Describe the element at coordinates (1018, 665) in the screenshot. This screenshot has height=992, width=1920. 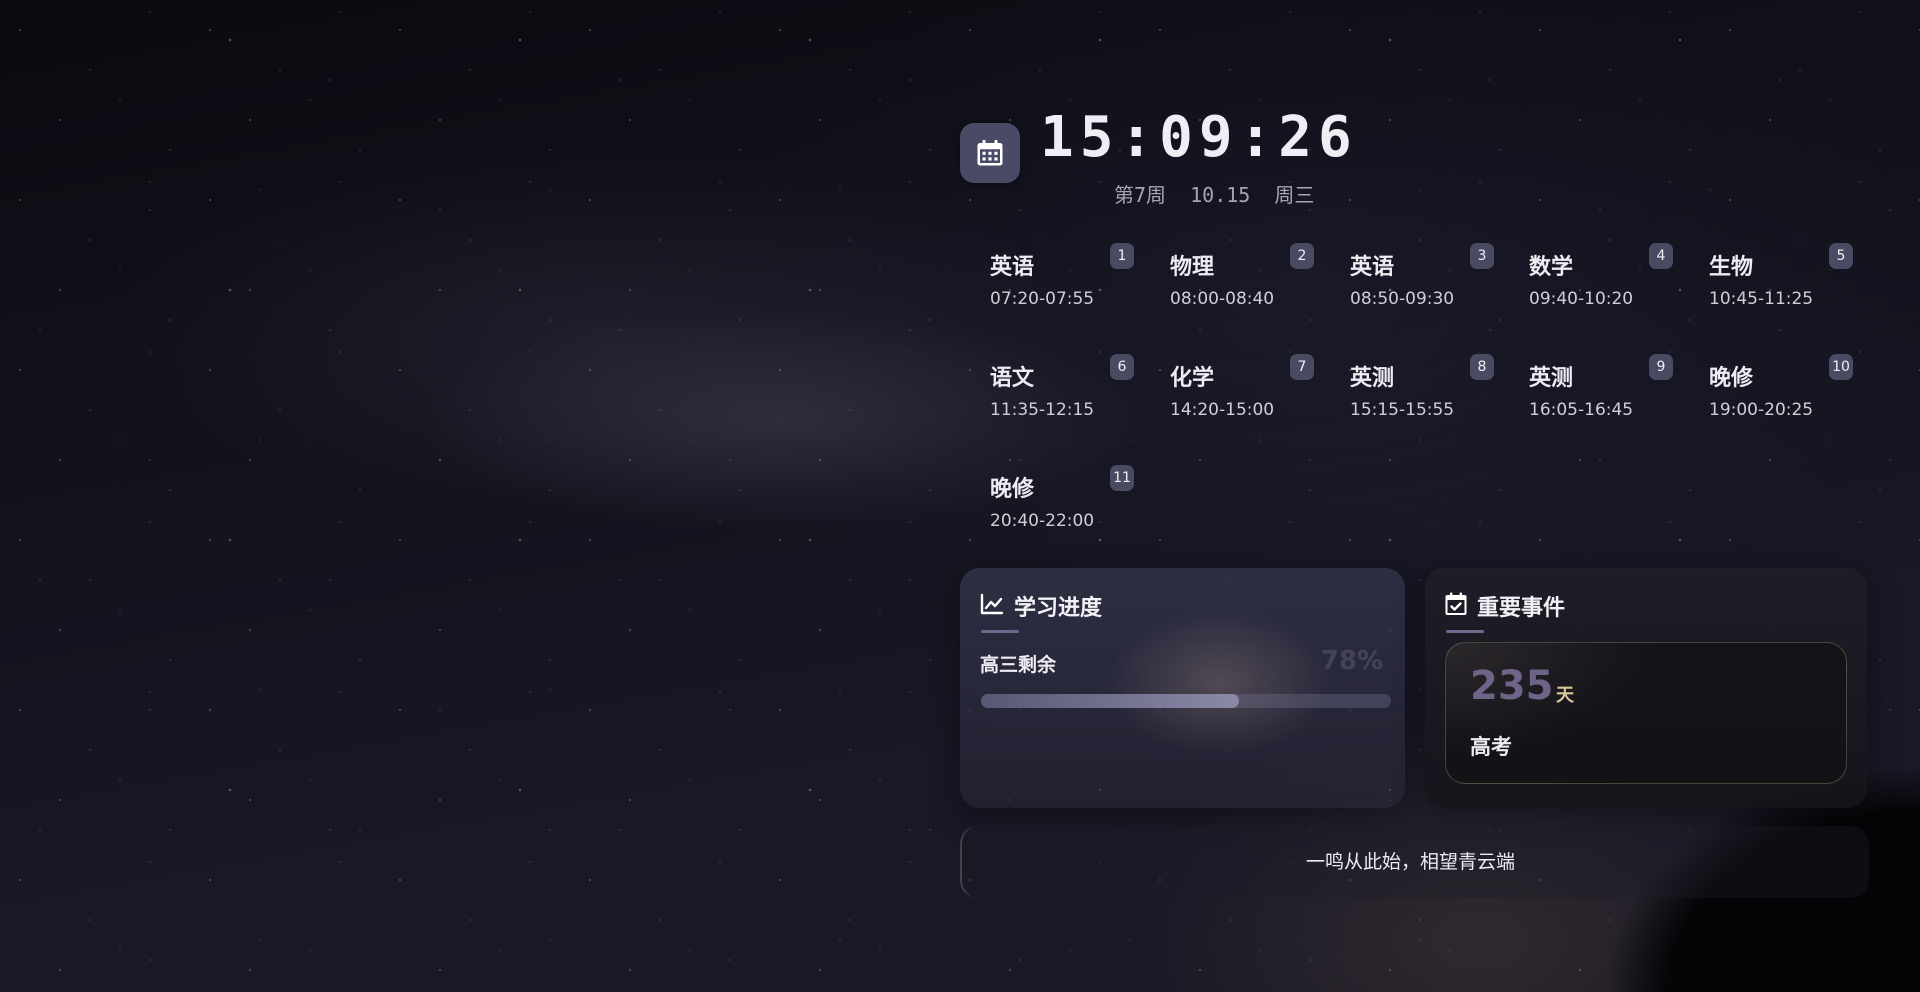
I see `progress-label: 高三剩余` at that location.